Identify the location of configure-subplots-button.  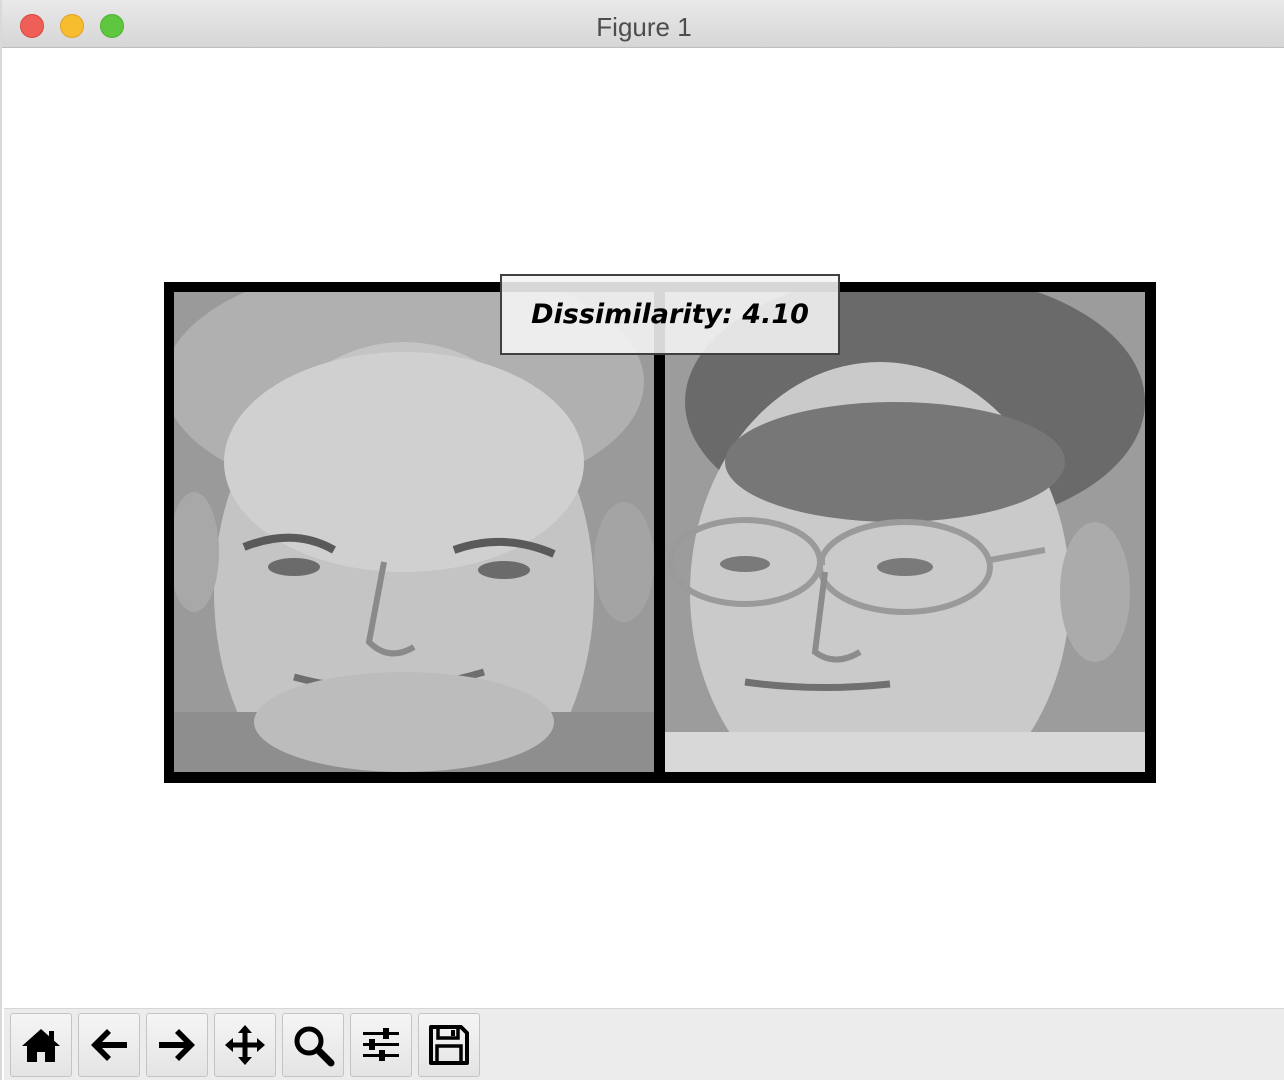
(381, 1045).